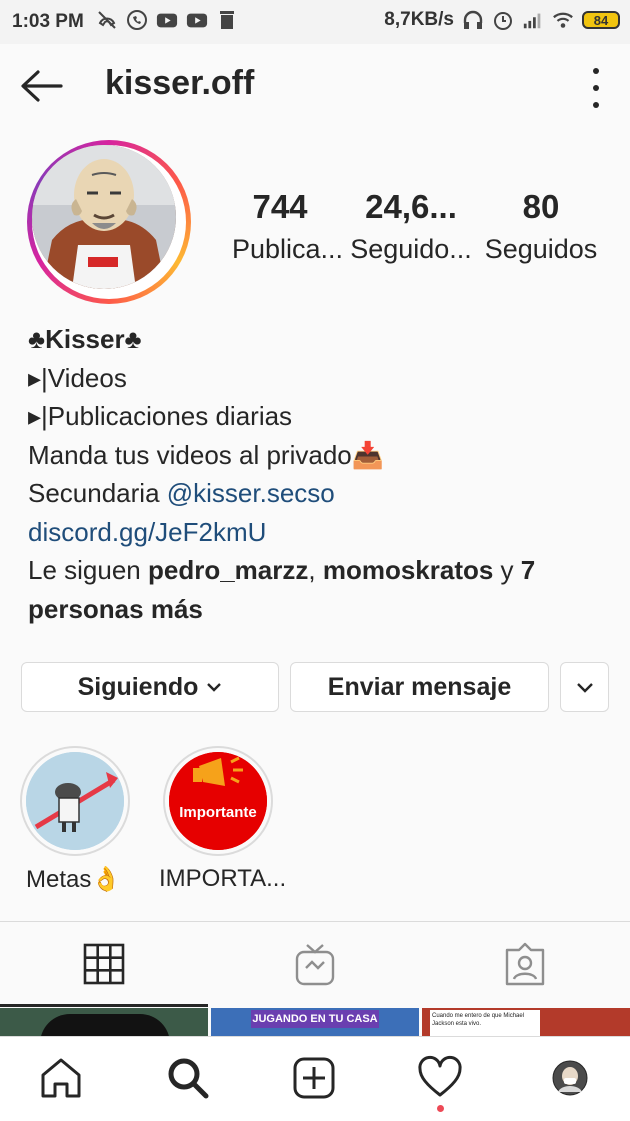  I want to click on thumbnail-caption: JUGANDO EN TU CASA, so click(315, 1019).